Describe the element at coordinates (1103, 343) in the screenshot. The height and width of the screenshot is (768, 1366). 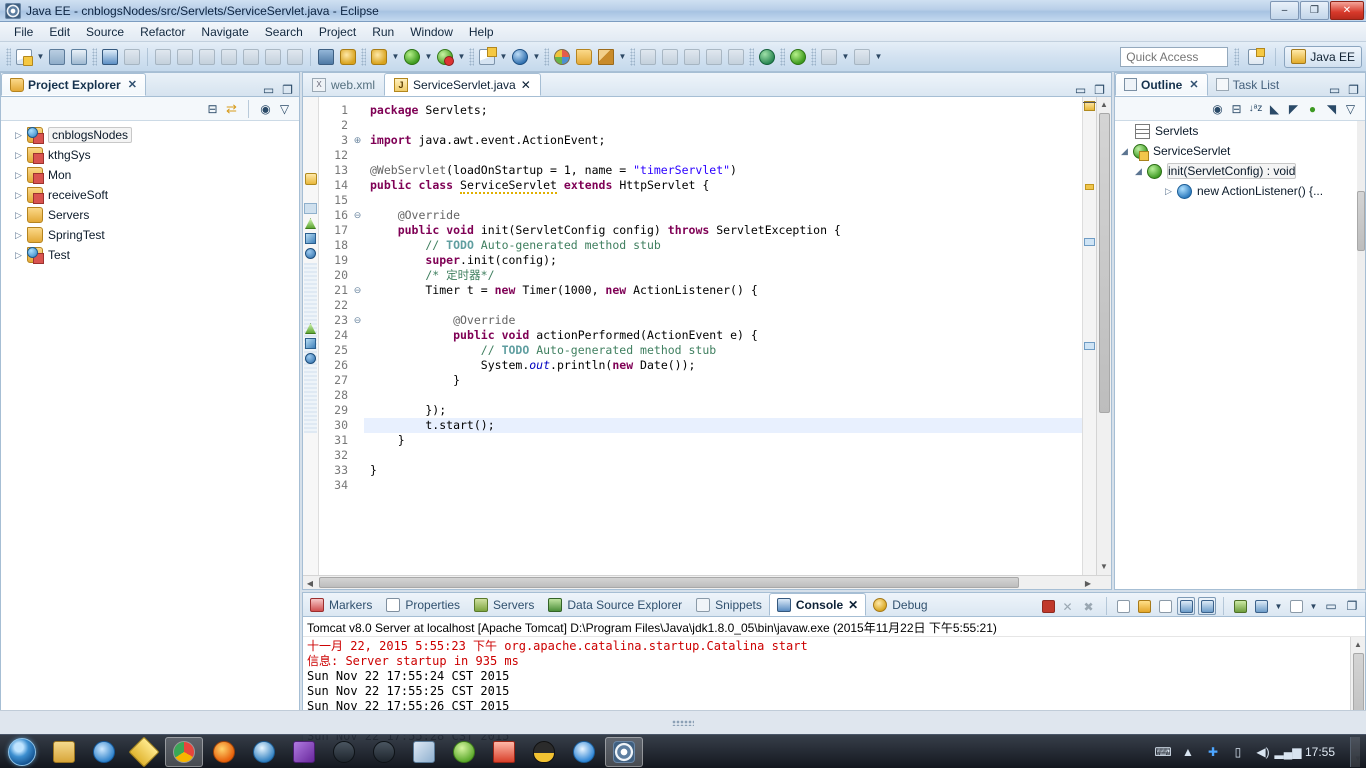
I see `editor-vertical-scrollbar: ▲ ▼` at that location.